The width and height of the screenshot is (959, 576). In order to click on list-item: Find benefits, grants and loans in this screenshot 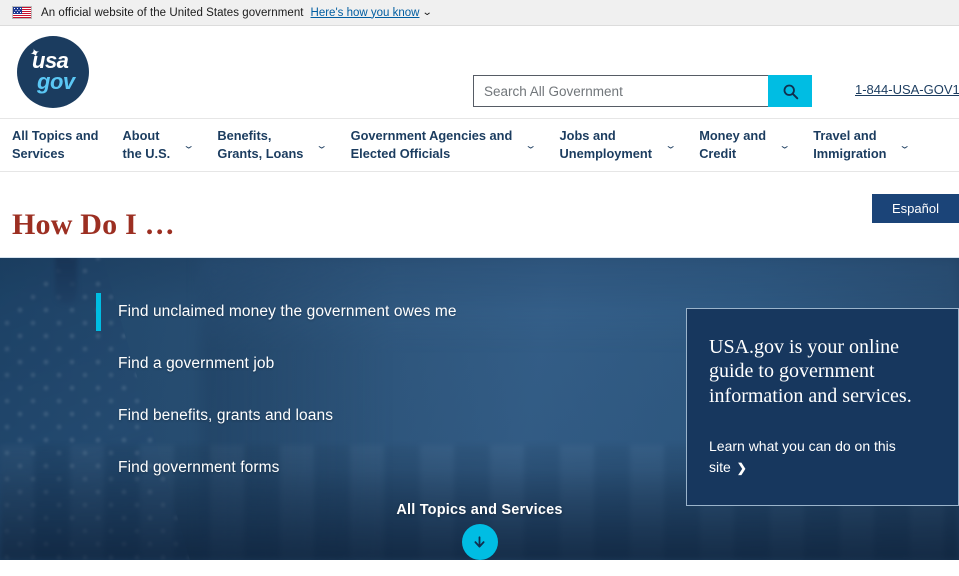, I will do `click(376, 416)`.